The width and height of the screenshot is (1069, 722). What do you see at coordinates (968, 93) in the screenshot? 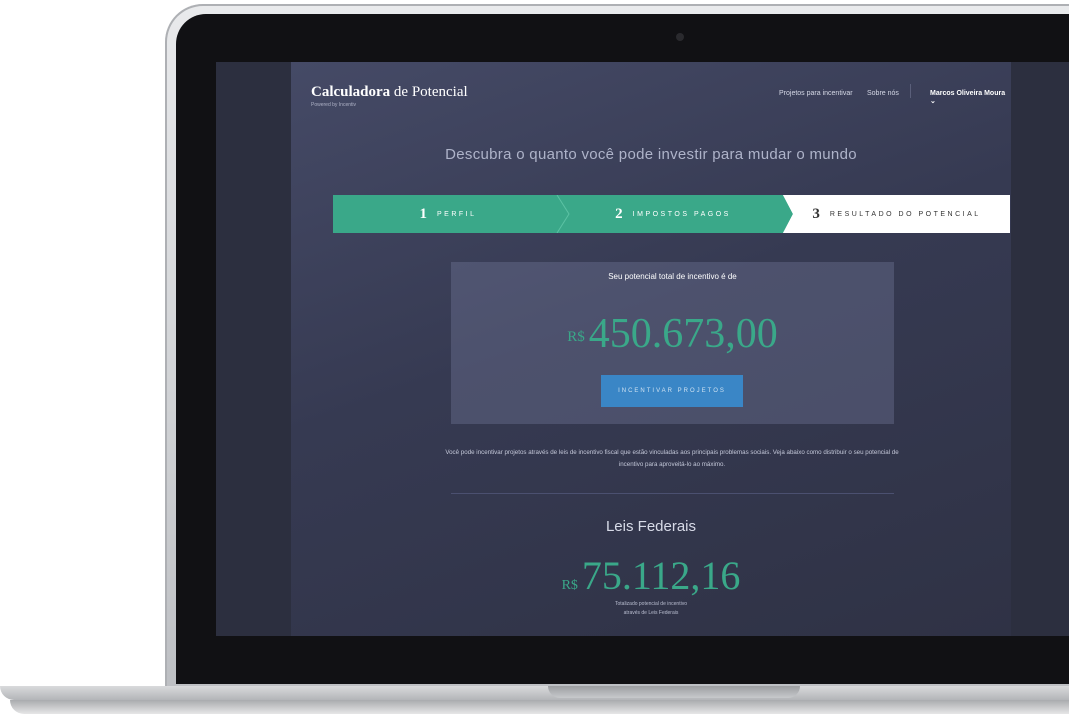
I see `user-name: Marcos Oliveira Moura` at bounding box center [968, 93].